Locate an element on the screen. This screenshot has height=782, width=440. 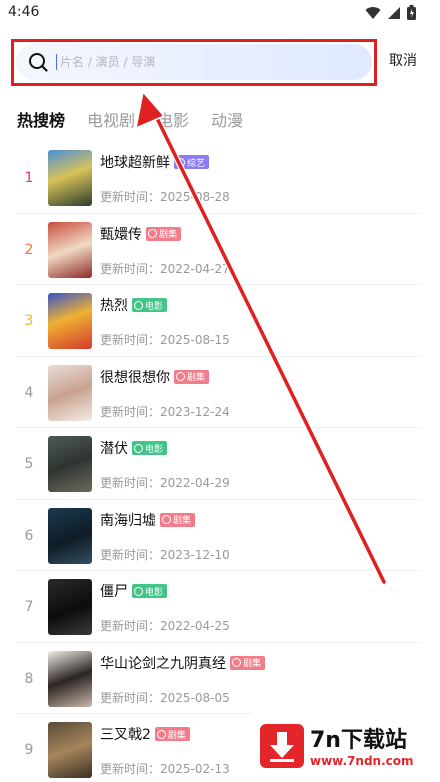
status-icons is located at coordinates (390, 12).